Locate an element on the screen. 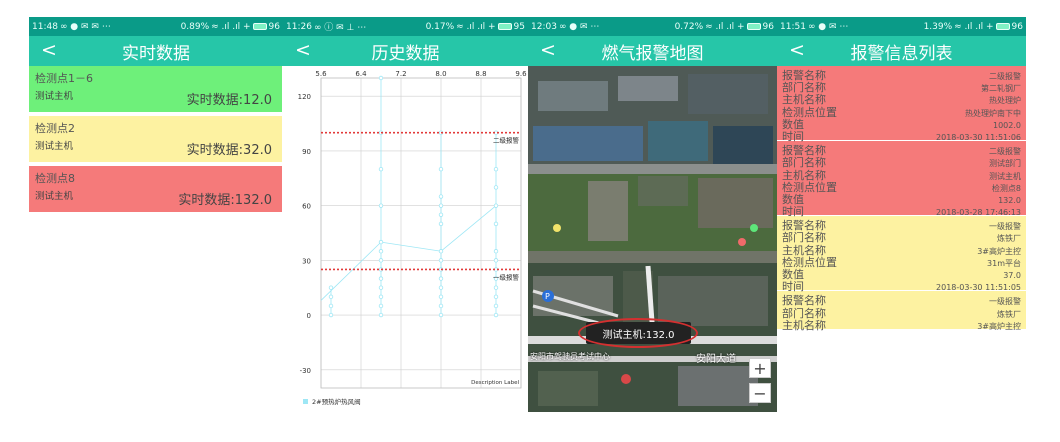 The width and height of the screenshot is (1060, 442). status-bar: 12:03 ∞ ● ✉ ⋯ 0.72% ≈ .ıl .ıl + 96 is located at coordinates (652, 26).